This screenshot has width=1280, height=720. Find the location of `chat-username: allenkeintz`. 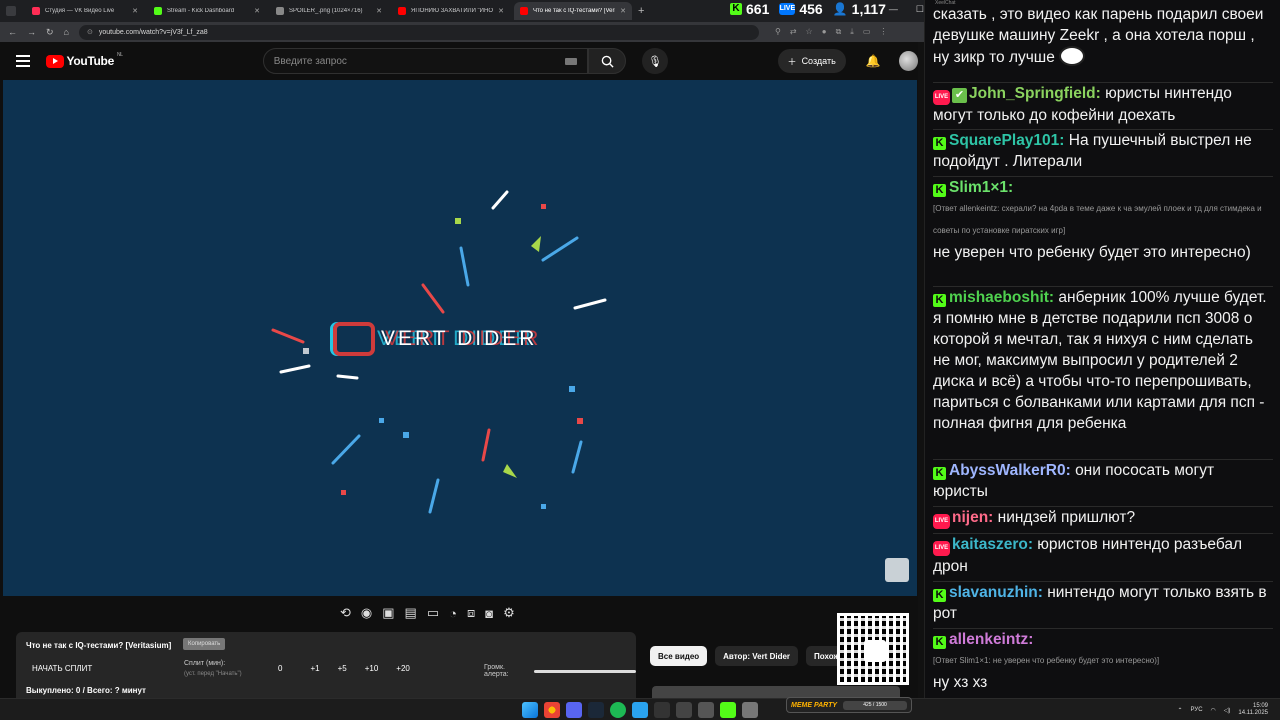

chat-username: allenkeintz is located at coordinates (988, 639).